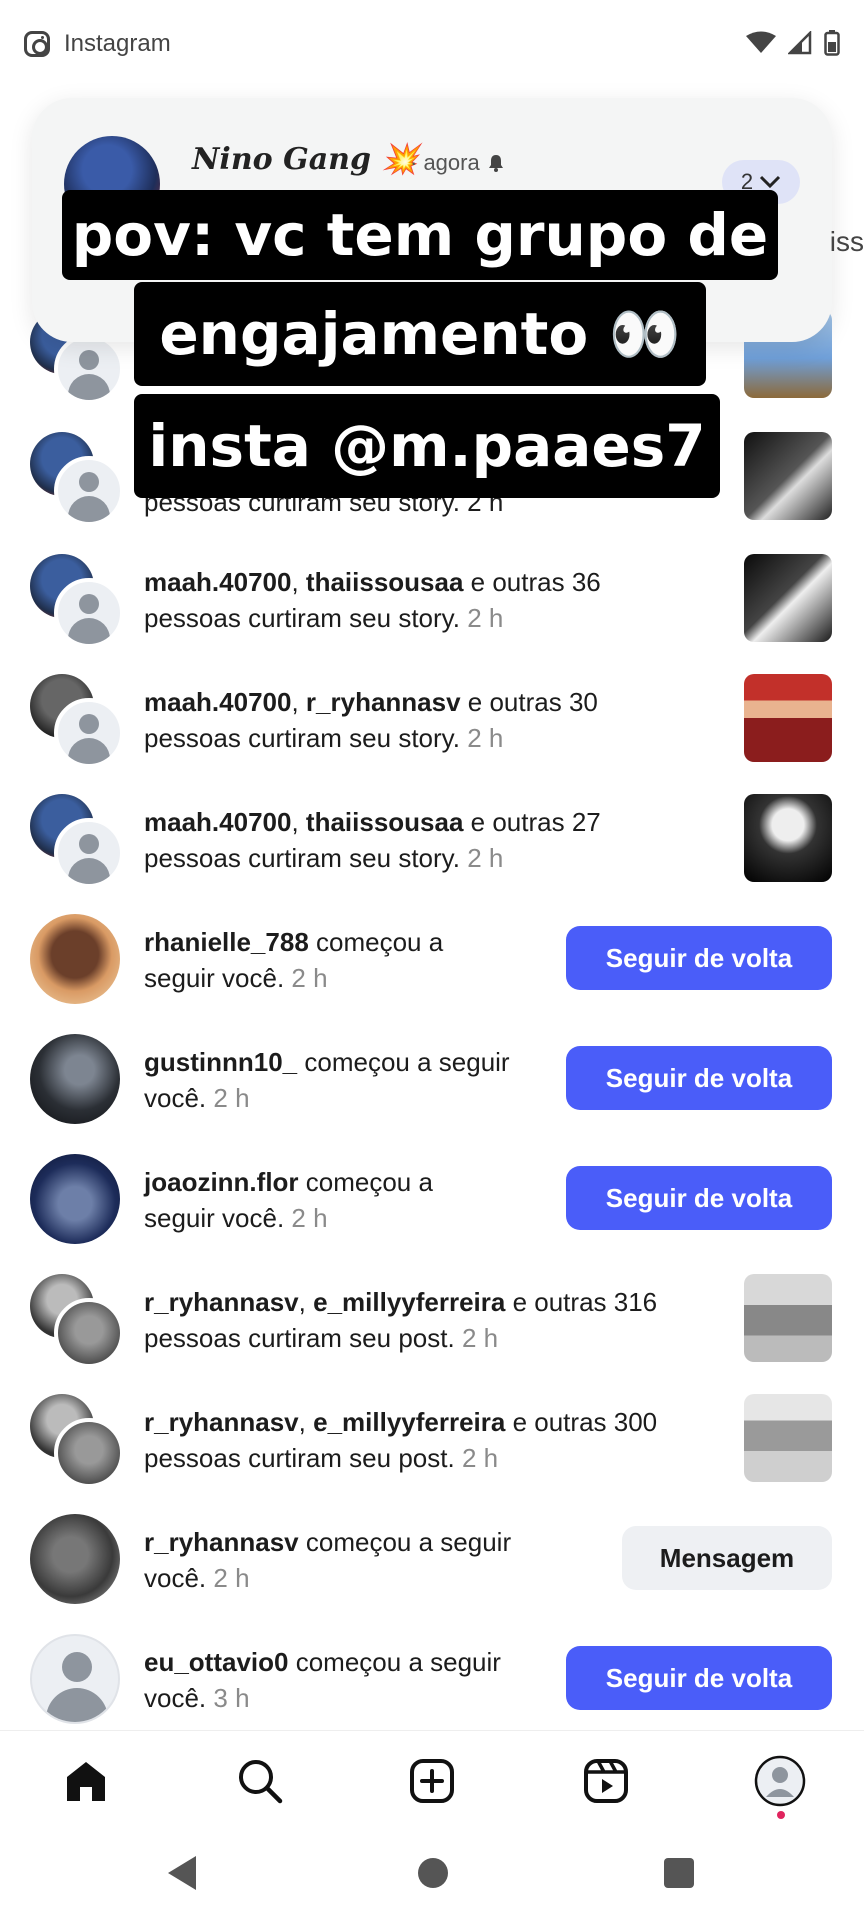 This screenshot has width=864, height=1920. Describe the element at coordinates (432, 48) in the screenshot. I see `status-bar: Instagram` at that location.